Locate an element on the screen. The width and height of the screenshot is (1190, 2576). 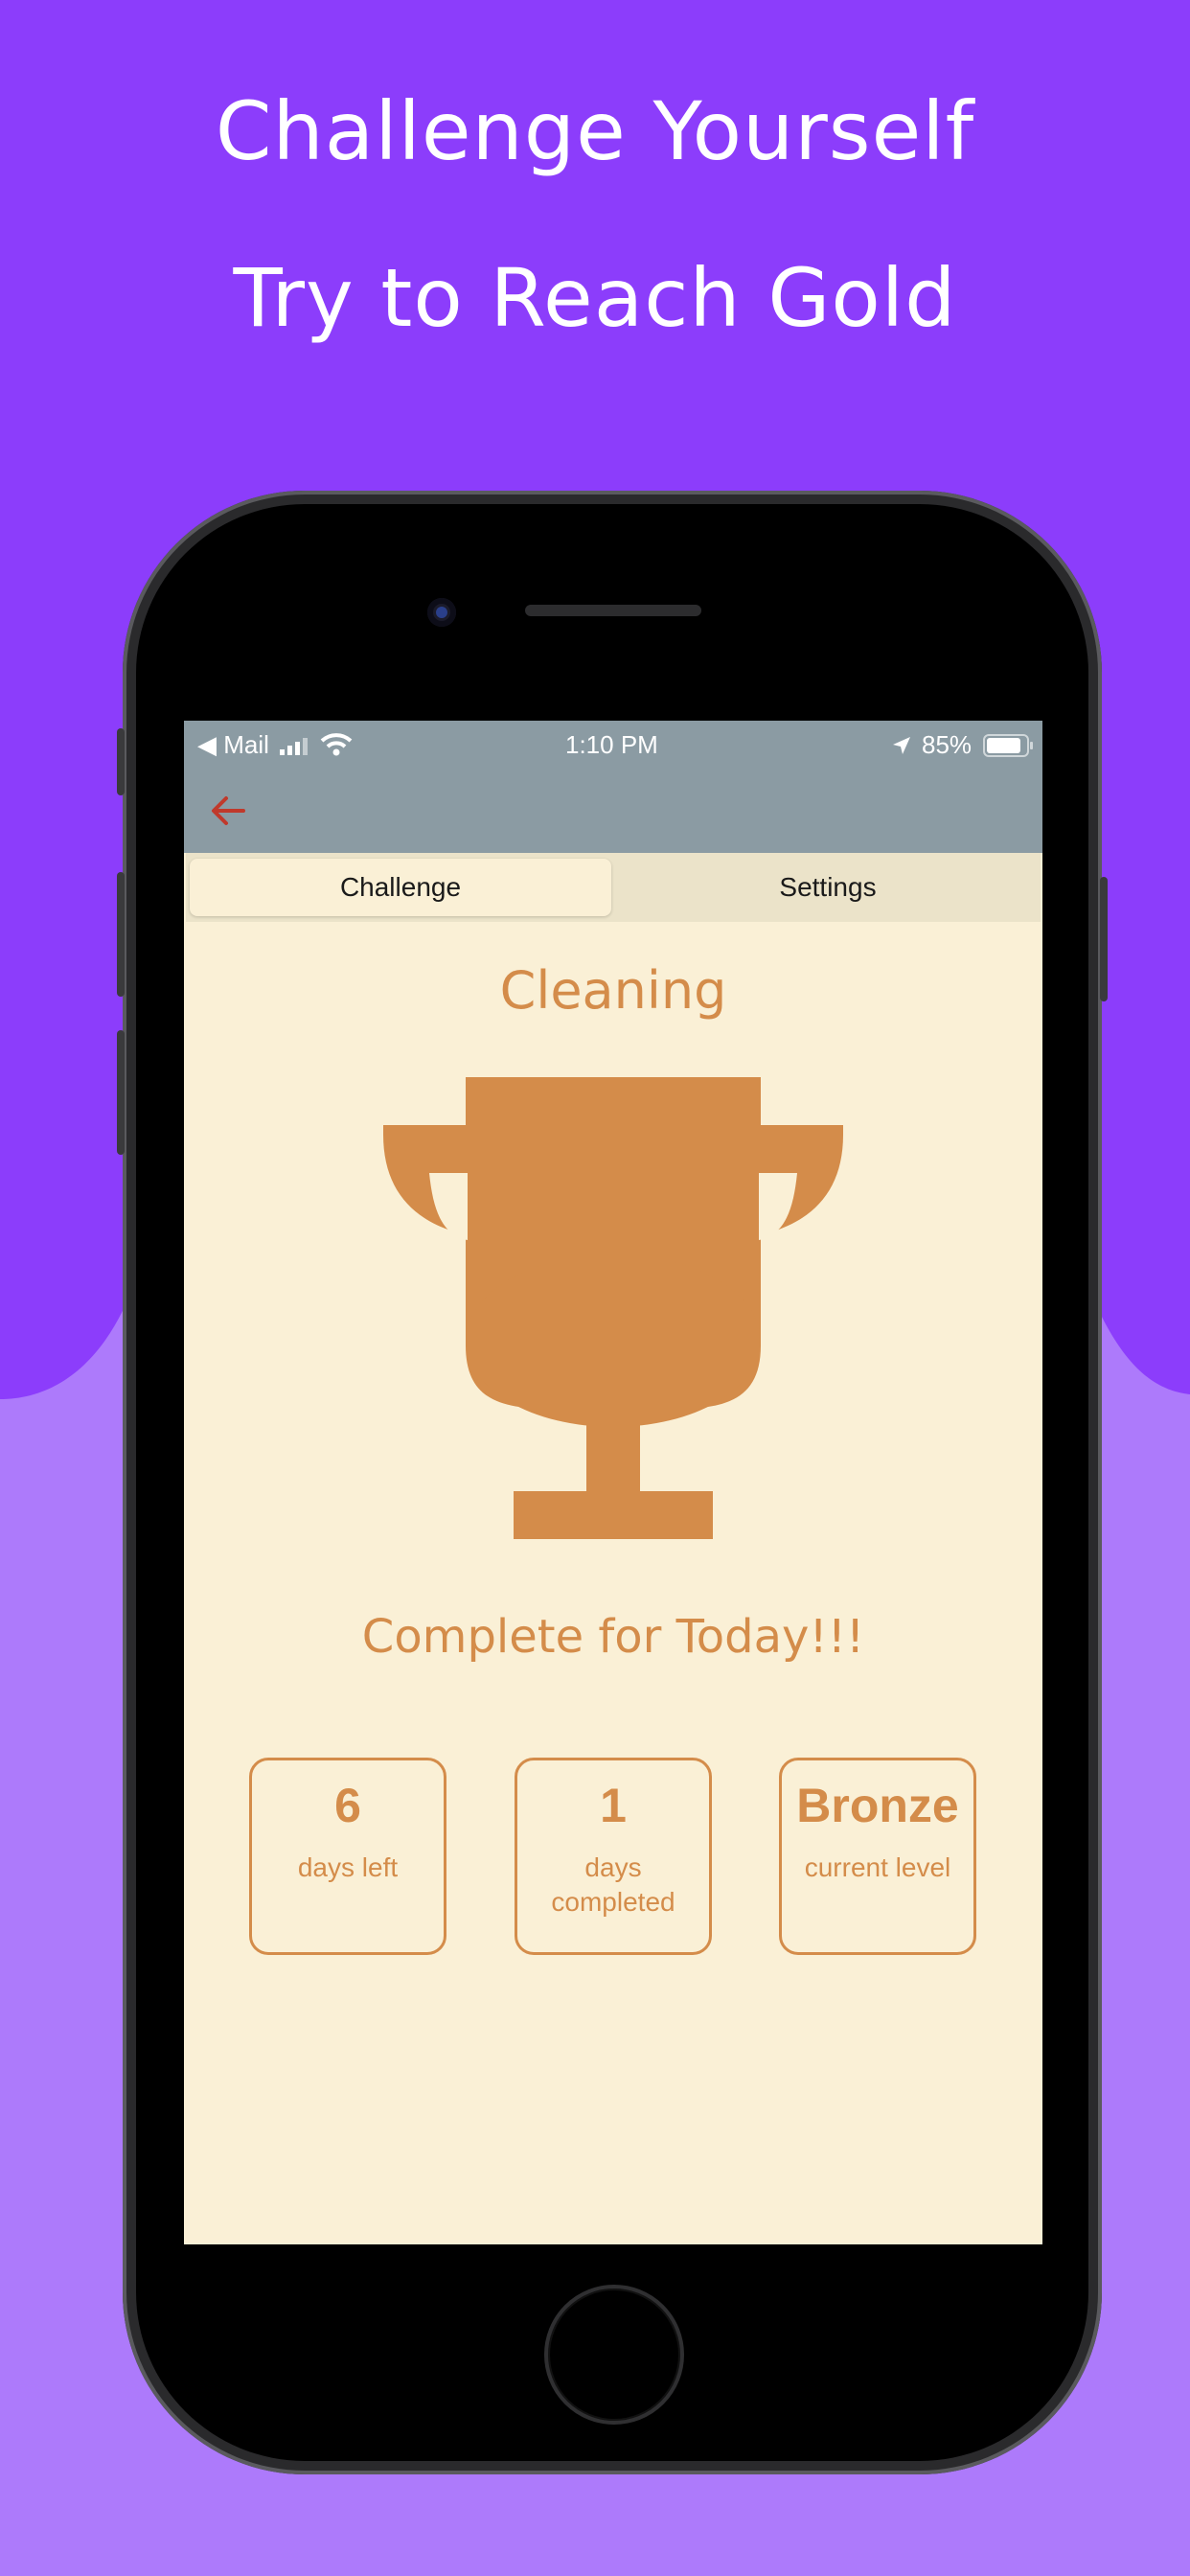
stat-label: current level is located at coordinates (878, 1867).